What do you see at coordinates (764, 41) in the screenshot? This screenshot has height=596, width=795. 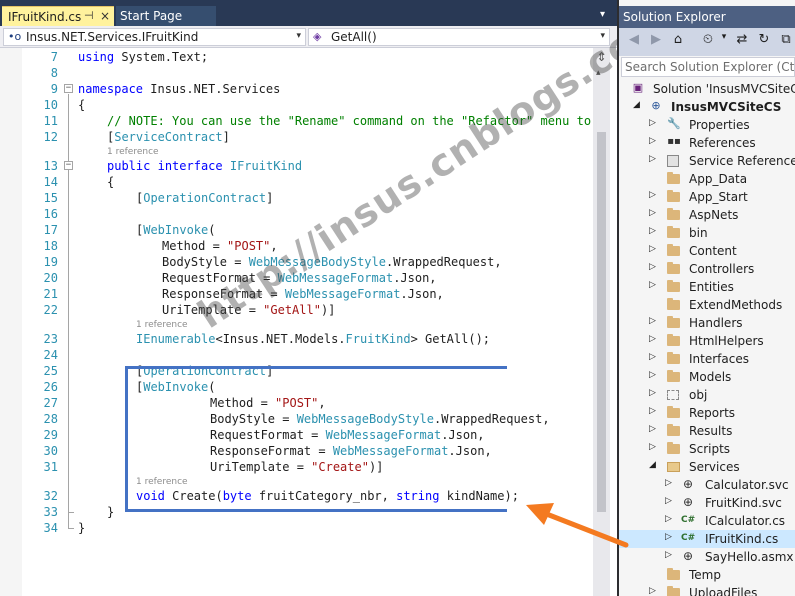 I see `refresh-icon: ↻` at bounding box center [764, 41].